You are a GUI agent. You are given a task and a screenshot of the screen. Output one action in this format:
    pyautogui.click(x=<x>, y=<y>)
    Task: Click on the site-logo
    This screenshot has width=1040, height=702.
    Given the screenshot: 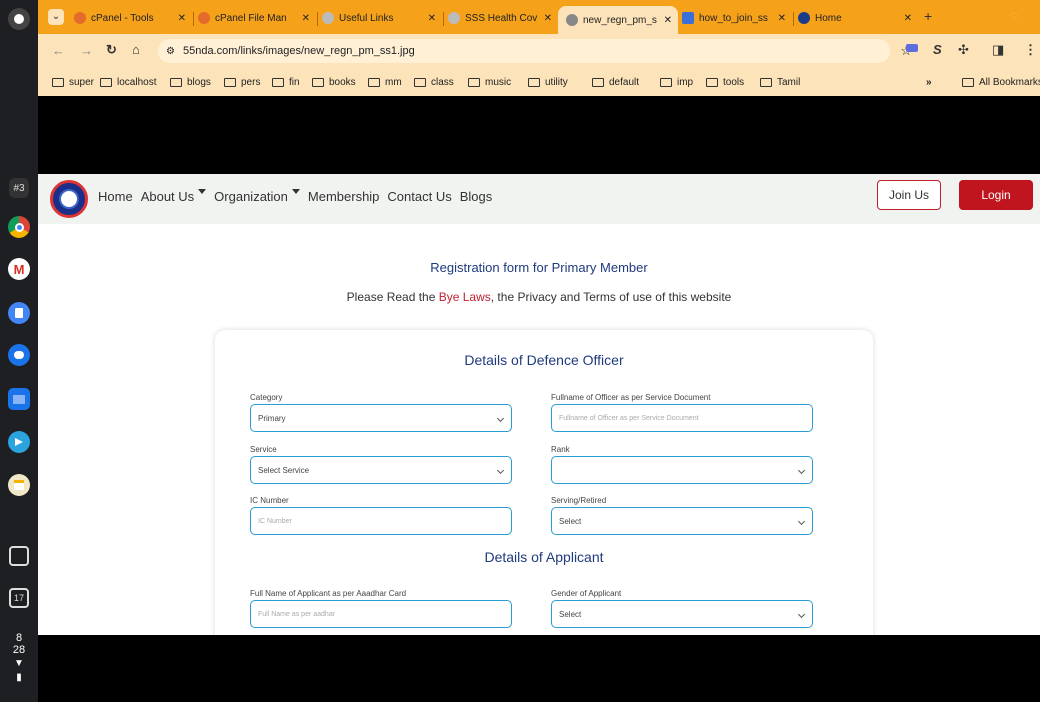 What is the action you would take?
    pyautogui.click(x=69, y=199)
    